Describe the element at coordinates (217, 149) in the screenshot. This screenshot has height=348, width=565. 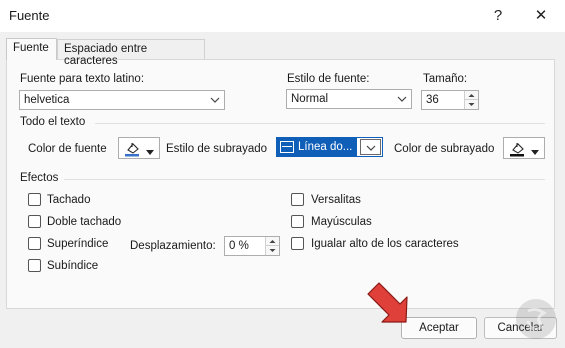
I see `underline-style-label: Estilo de subrayado` at that location.